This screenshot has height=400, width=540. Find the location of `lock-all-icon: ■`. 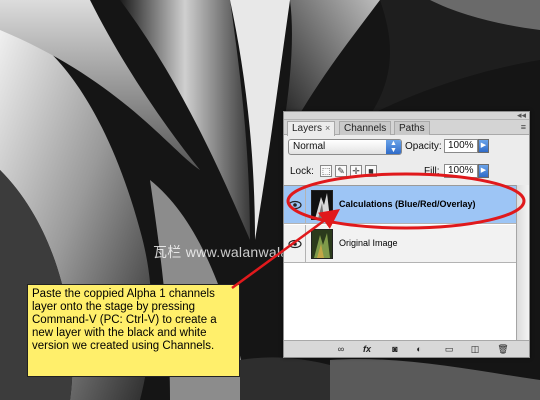

lock-all-icon: ■ is located at coordinates (371, 171).